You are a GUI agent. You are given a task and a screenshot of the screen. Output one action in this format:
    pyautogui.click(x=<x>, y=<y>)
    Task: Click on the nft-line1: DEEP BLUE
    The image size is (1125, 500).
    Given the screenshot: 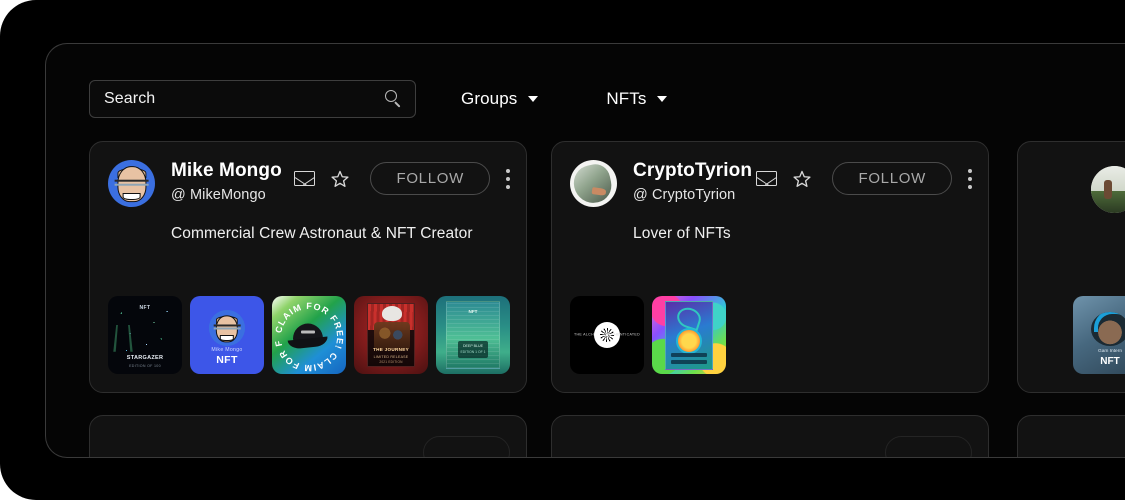 What is the action you would take?
    pyautogui.click(x=473, y=346)
    